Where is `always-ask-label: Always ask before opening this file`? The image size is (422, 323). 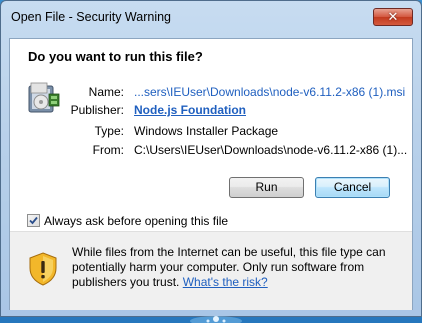 always-ask-label: Always ask before opening this file is located at coordinates (136, 221).